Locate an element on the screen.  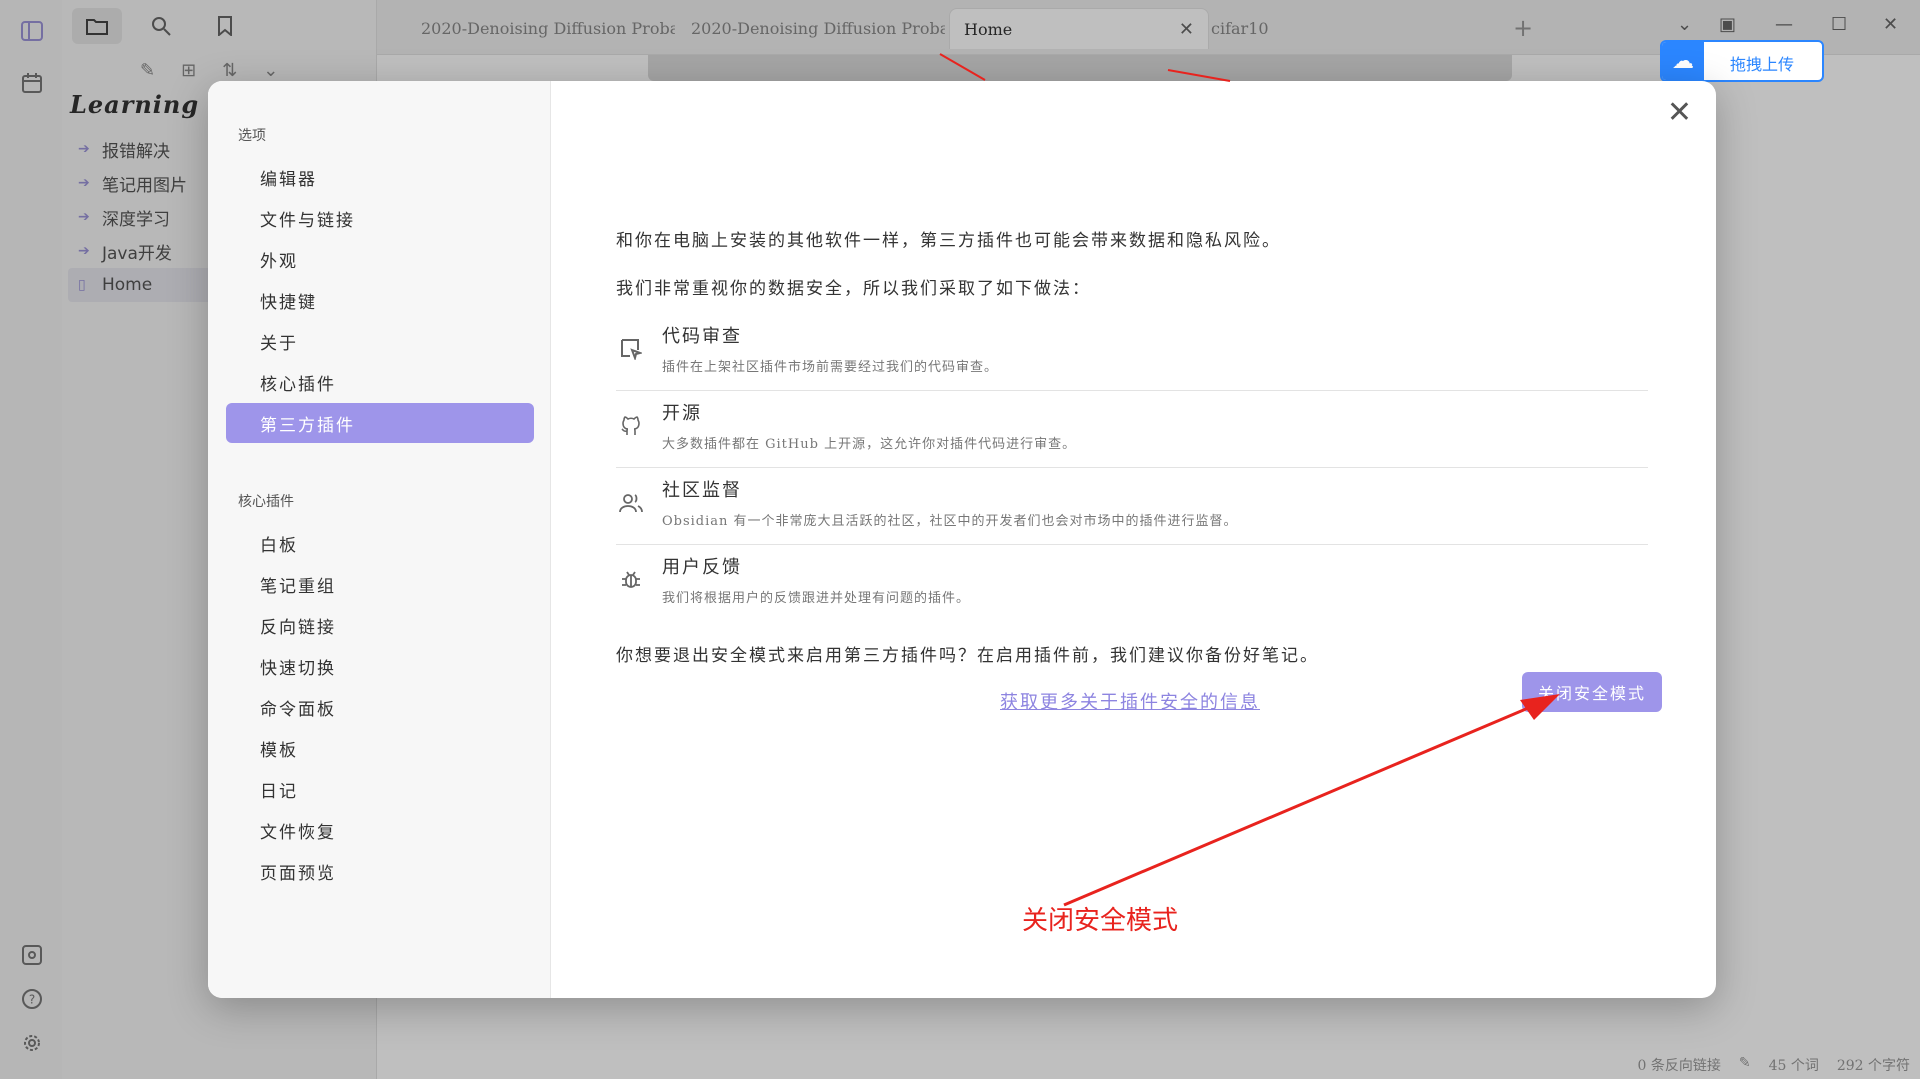
code-review-icon is located at coordinates (631, 349).